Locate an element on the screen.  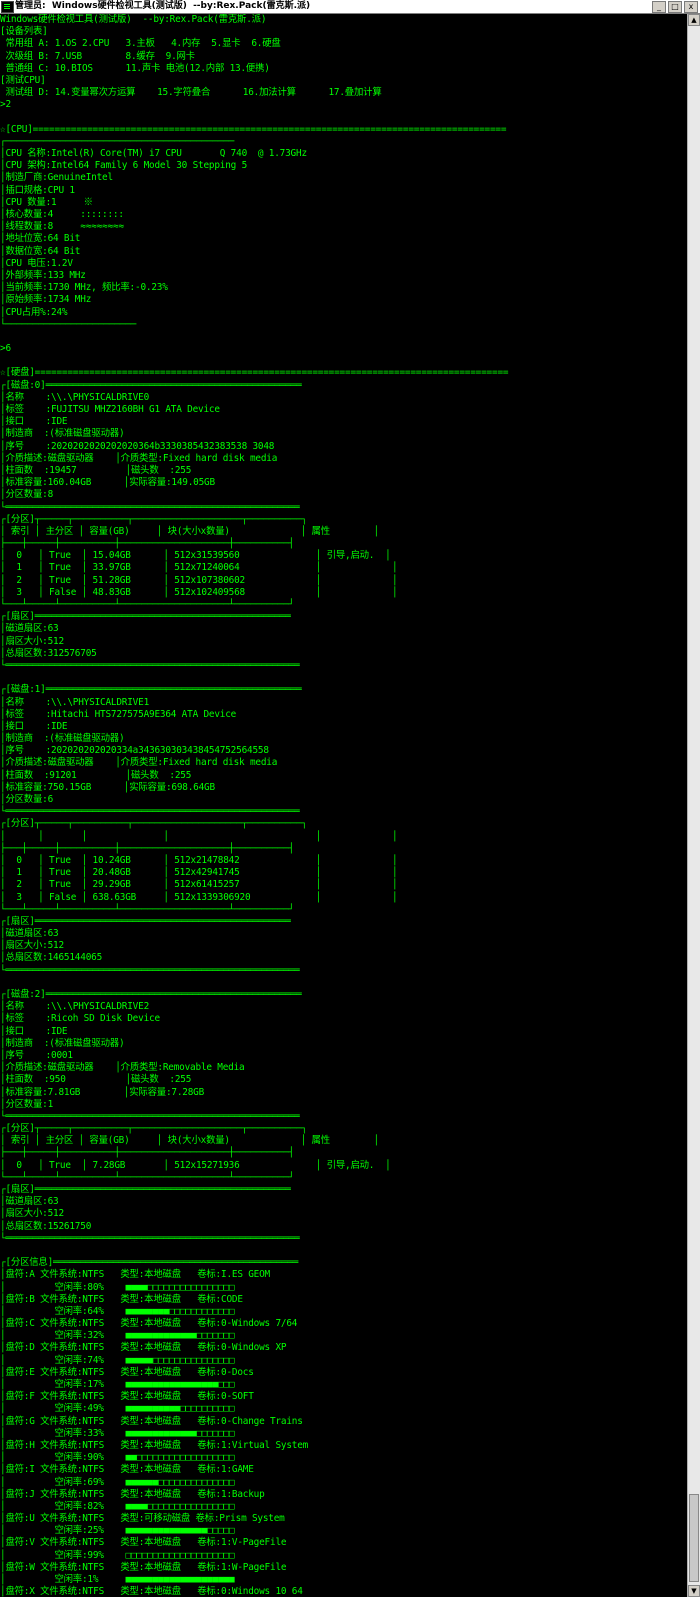
console-line: │标签 :Hitachi HTS727575A9E364 ATA Device is located at coordinates (118, 714).